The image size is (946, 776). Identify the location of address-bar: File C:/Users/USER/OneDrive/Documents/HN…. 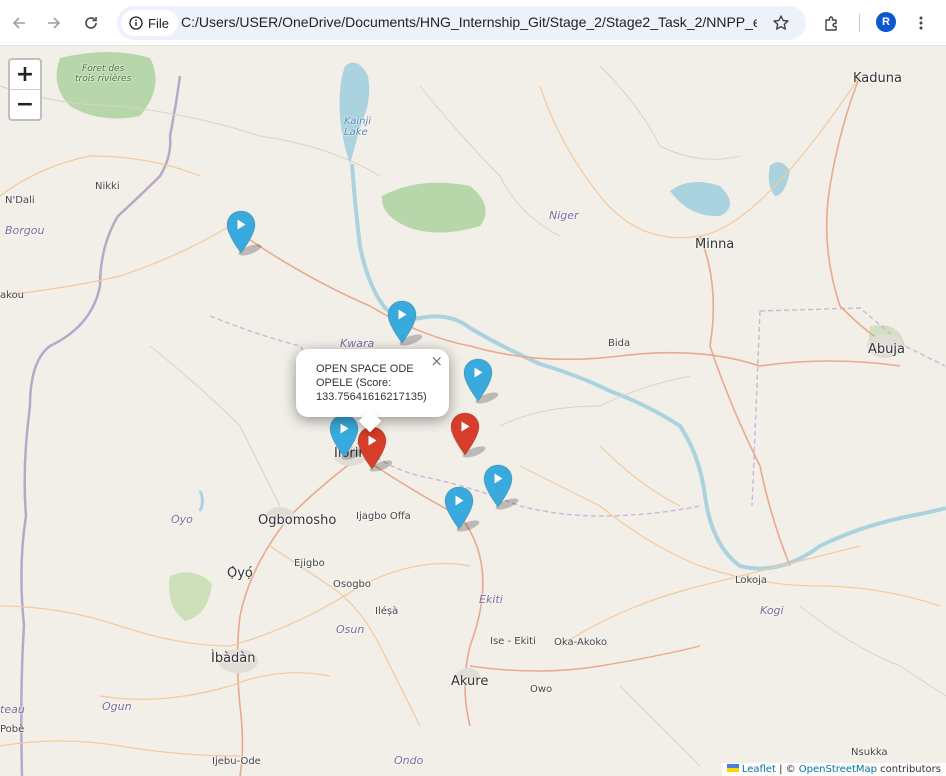
(461, 23).